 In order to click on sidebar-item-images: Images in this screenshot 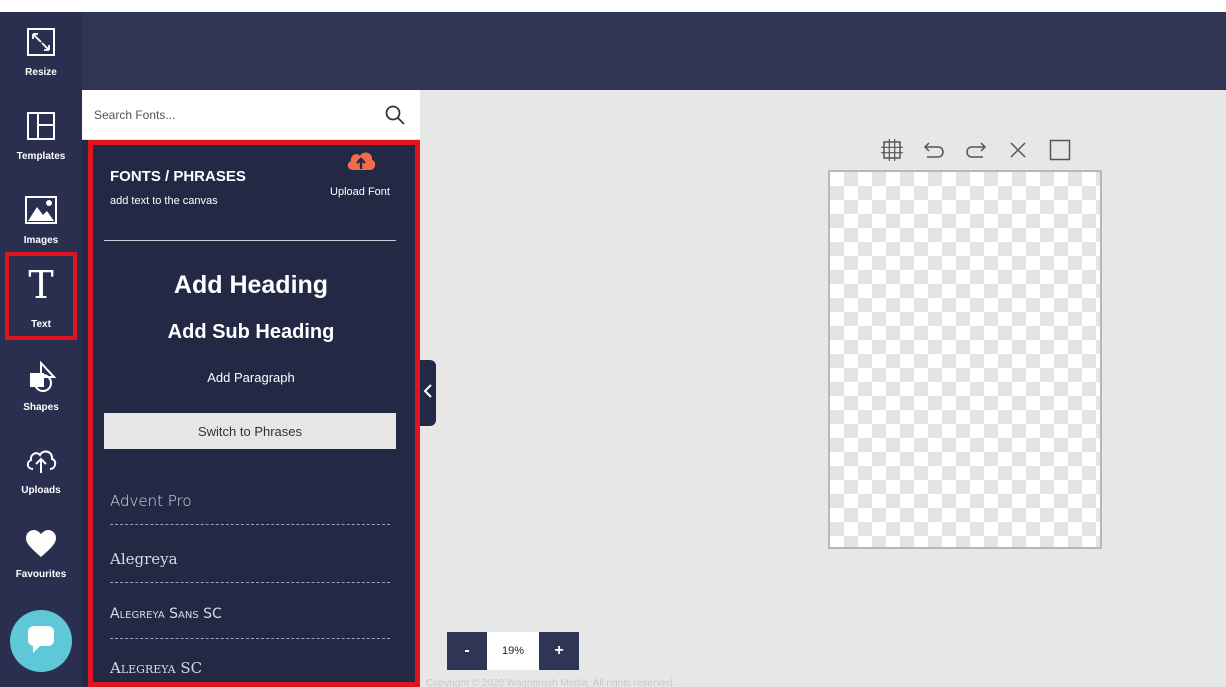, I will do `click(41, 217)`.